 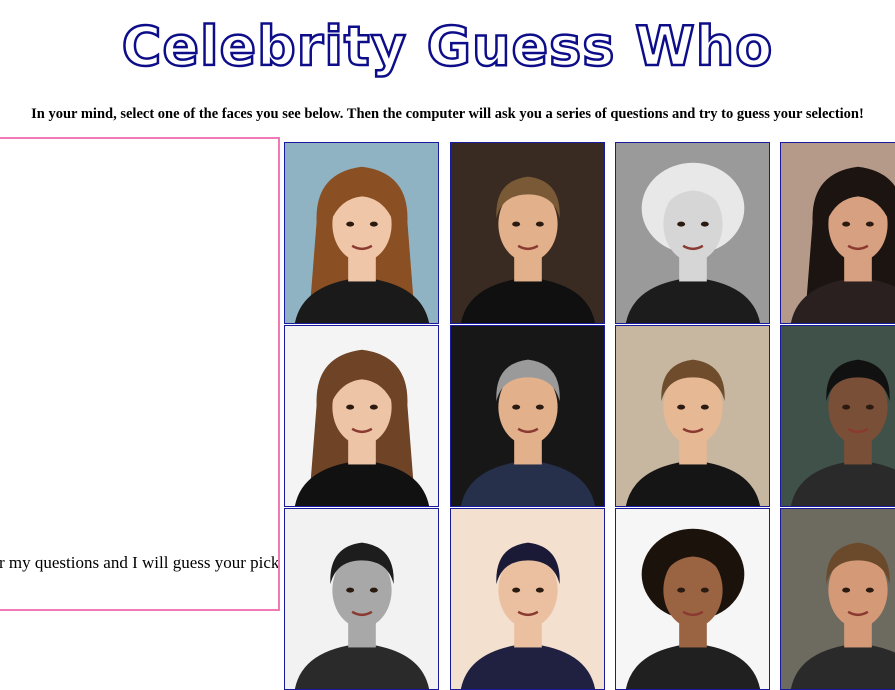 I want to click on page-title: Celebrity Guess Who, so click(x=447, y=47).